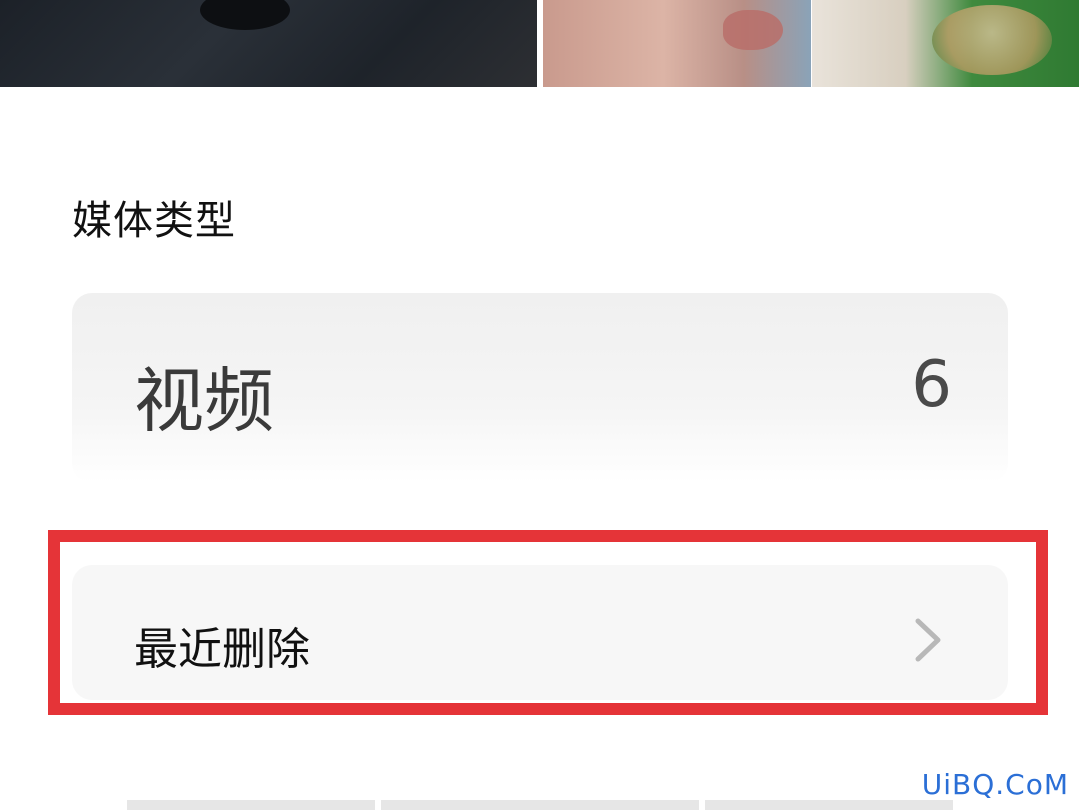 The height and width of the screenshot is (810, 1079). What do you see at coordinates (154, 221) in the screenshot?
I see `section-title: 媒体类型` at bounding box center [154, 221].